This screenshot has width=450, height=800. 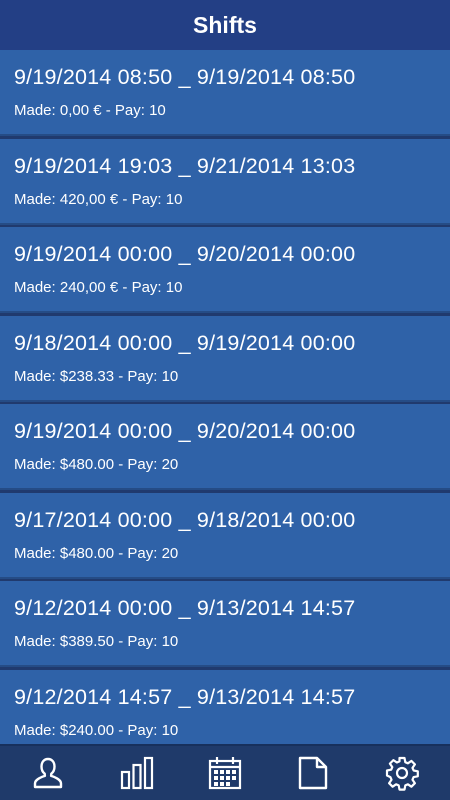 I want to click on bottom-navigation, so click(x=225, y=772).